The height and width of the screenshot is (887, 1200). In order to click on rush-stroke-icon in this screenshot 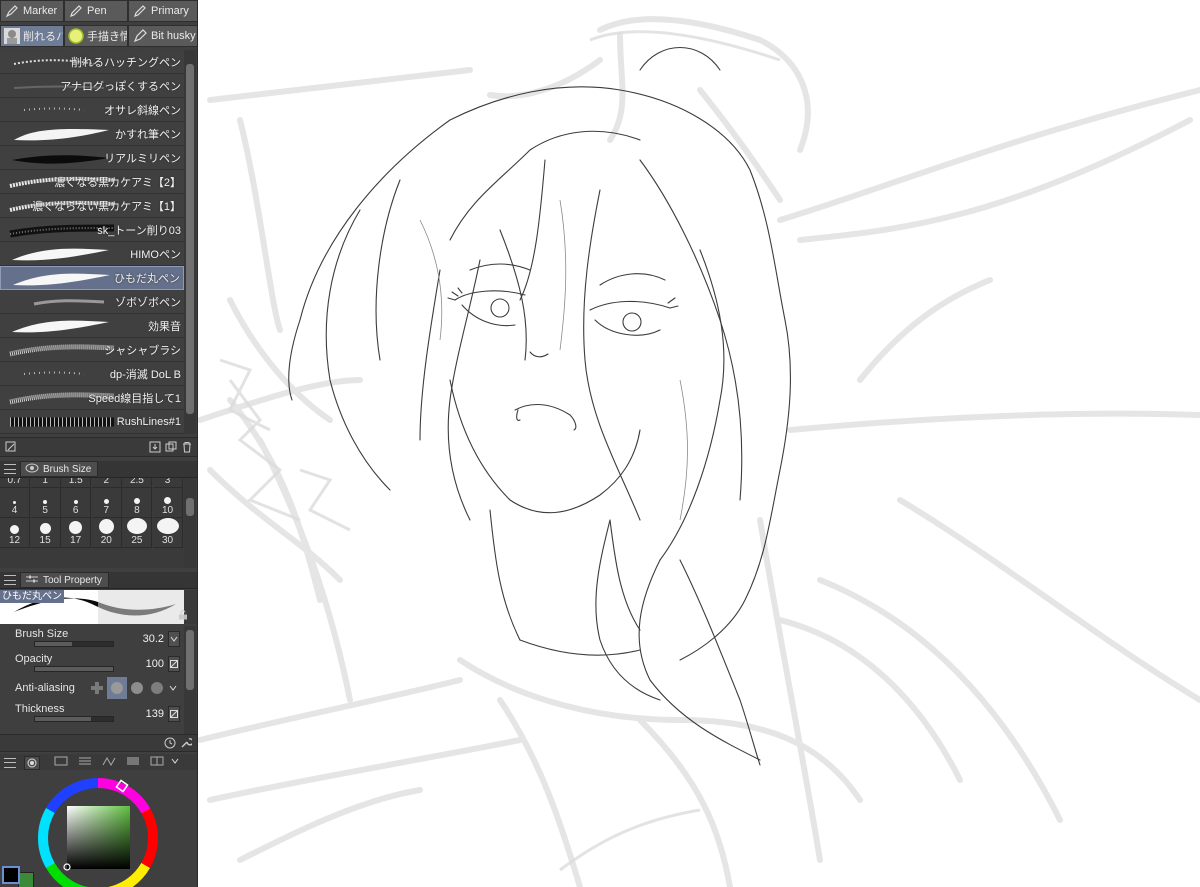, I will do `click(62, 422)`.